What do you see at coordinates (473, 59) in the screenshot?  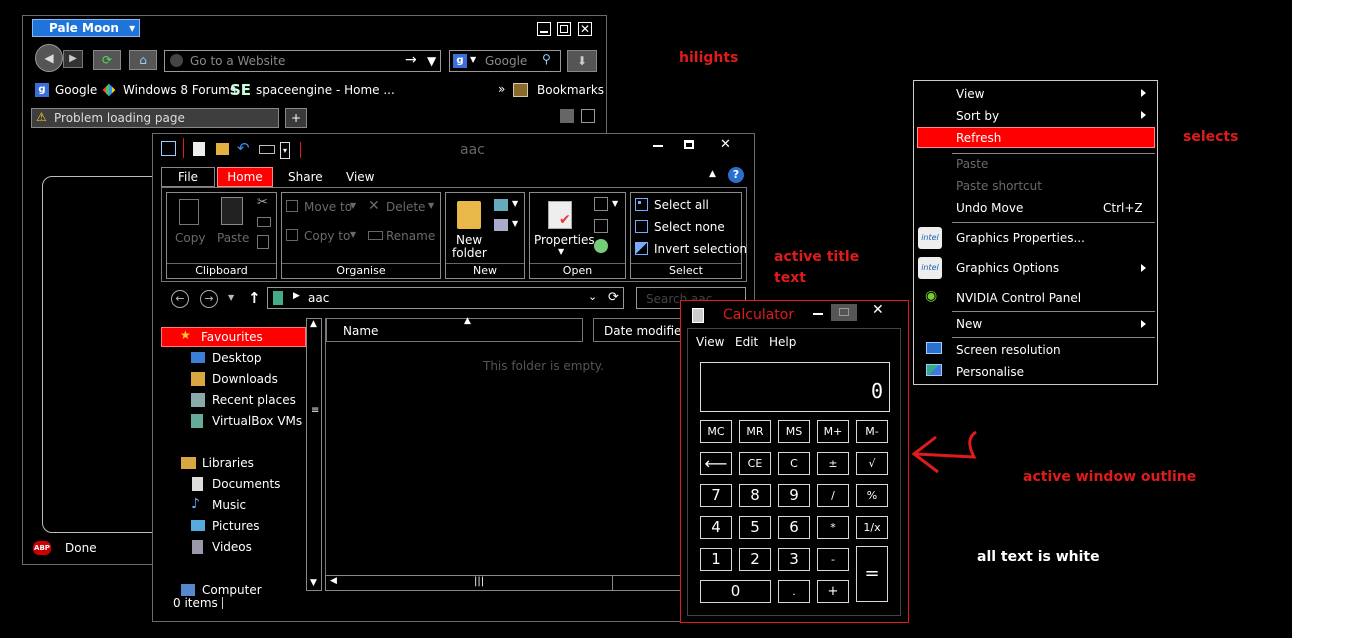 I see `engine-chevron-icon: ▼` at bounding box center [473, 59].